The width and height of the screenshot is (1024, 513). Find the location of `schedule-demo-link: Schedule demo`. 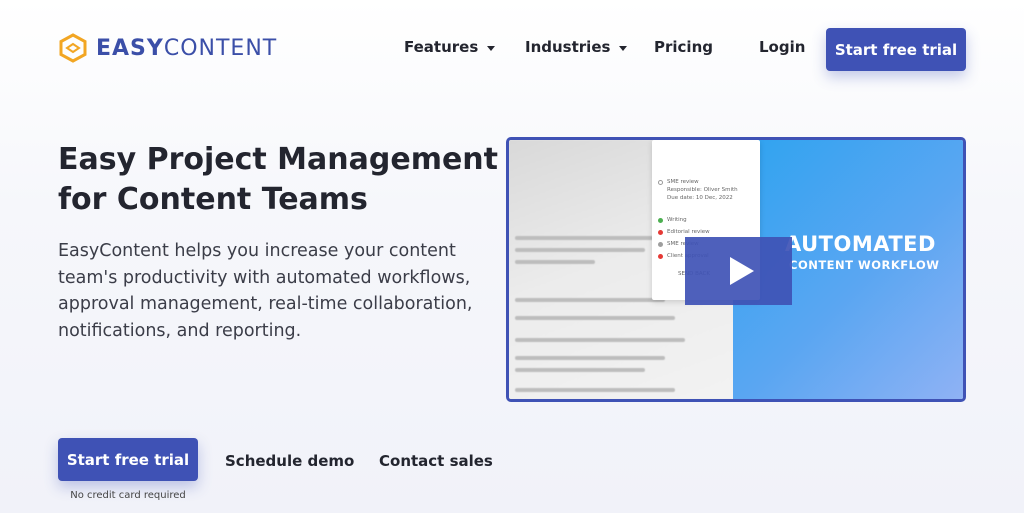

schedule-demo-link: Schedule demo is located at coordinates (289, 461).